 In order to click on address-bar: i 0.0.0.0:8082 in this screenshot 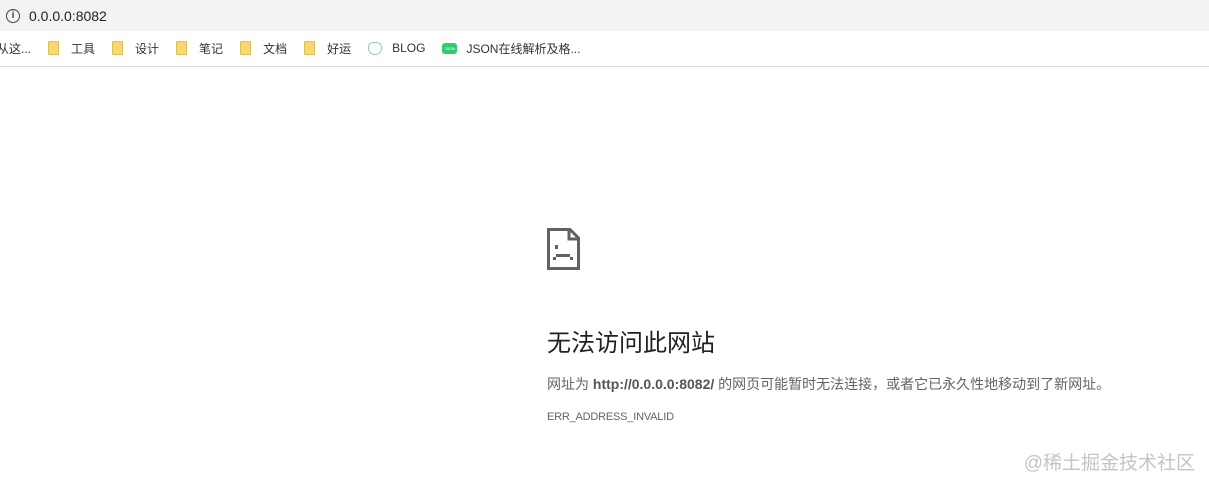, I will do `click(604, 15)`.